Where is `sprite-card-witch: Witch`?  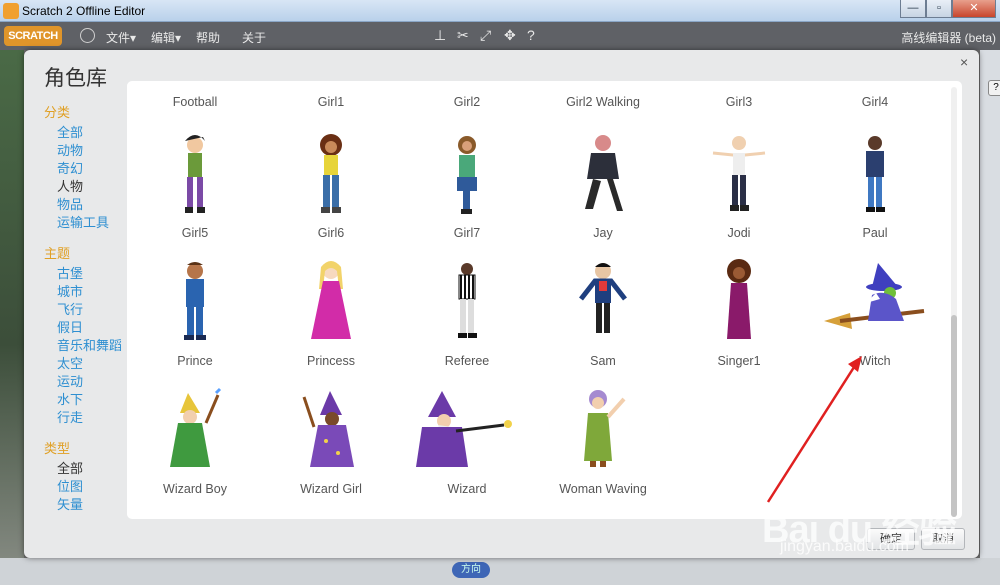 sprite-card-witch: Witch is located at coordinates (875, 323).